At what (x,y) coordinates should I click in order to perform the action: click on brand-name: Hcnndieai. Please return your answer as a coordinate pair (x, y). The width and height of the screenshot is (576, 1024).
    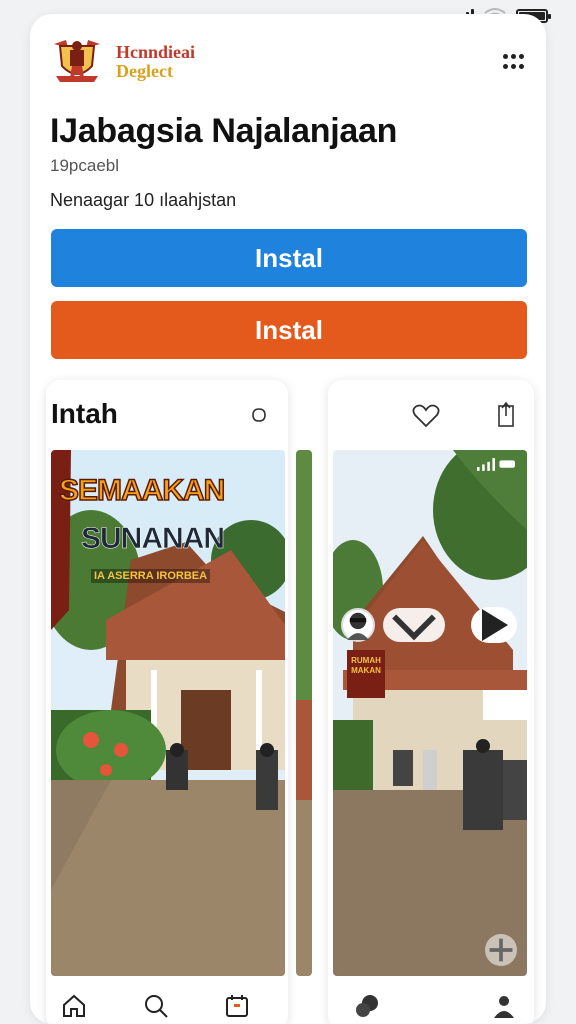
    Looking at the image, I should click on (156, 52).